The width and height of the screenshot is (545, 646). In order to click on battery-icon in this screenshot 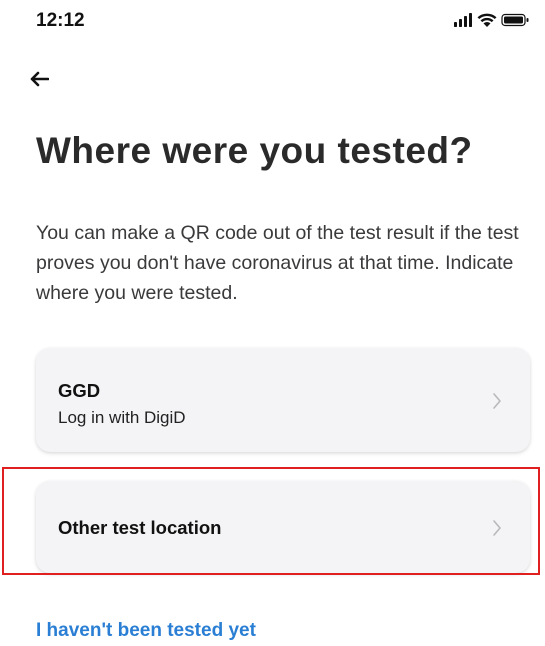, I will do `click(515, 20)`.